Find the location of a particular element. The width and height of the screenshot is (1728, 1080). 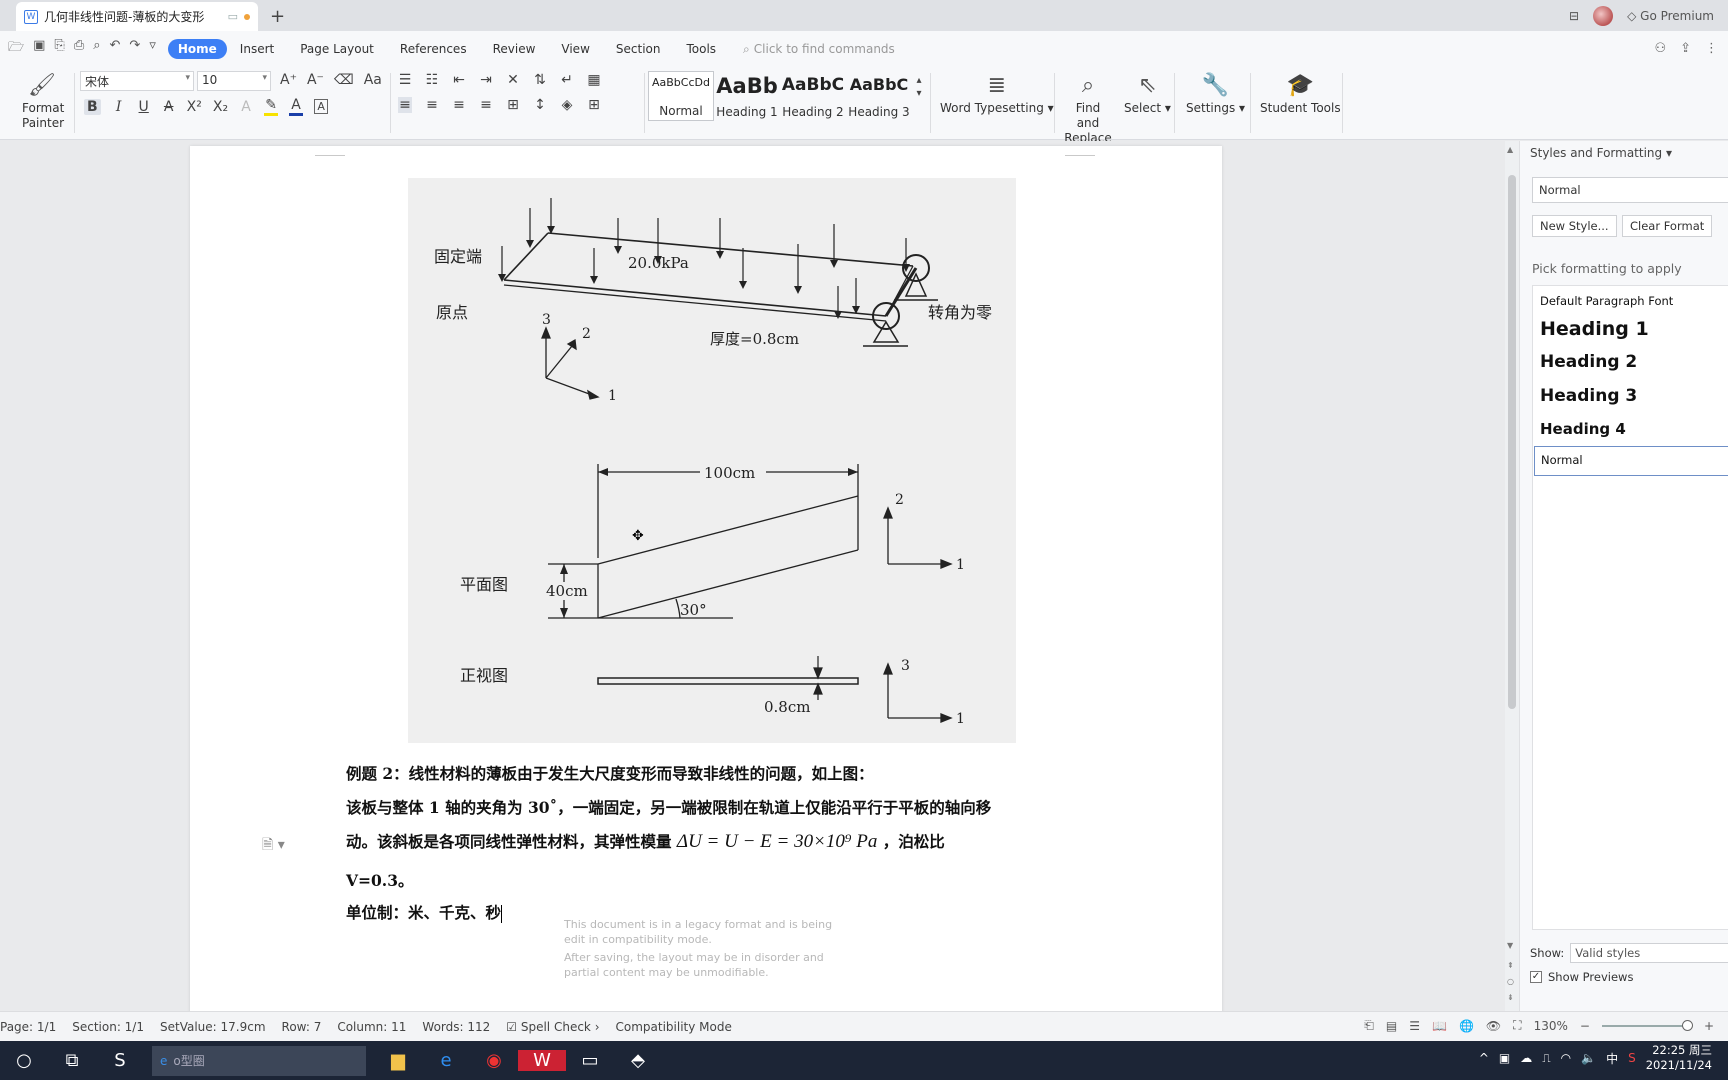

italic-icon: I is located at coordinates (119, 107).